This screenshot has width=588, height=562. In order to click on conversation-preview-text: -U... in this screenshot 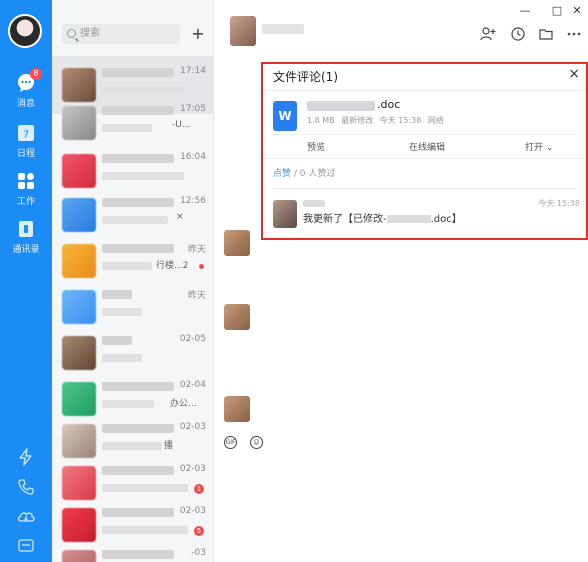, I will do `click(181, 125)`.